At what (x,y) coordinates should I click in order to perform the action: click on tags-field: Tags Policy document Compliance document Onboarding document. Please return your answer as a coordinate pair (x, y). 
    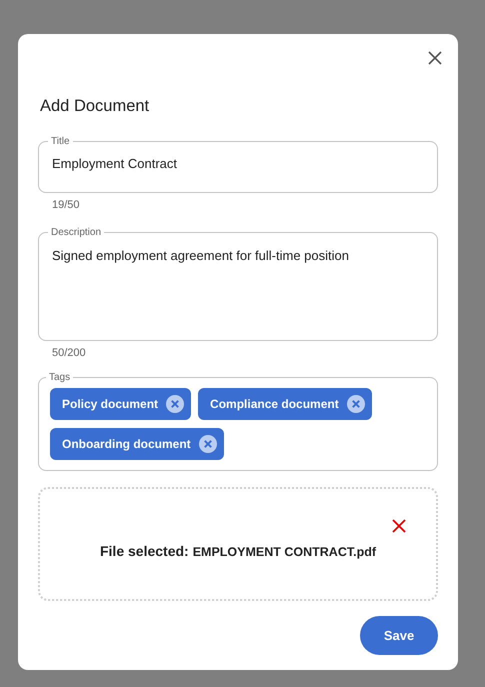
    Looking at the image, I should click on (238, 421).